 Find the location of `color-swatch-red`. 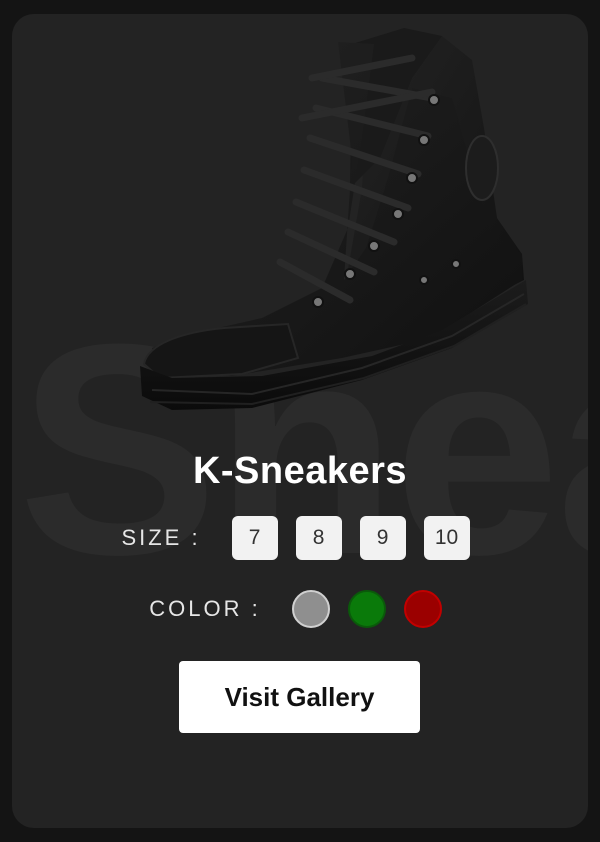

color-swatch-red is located at coordinates (422, 609).